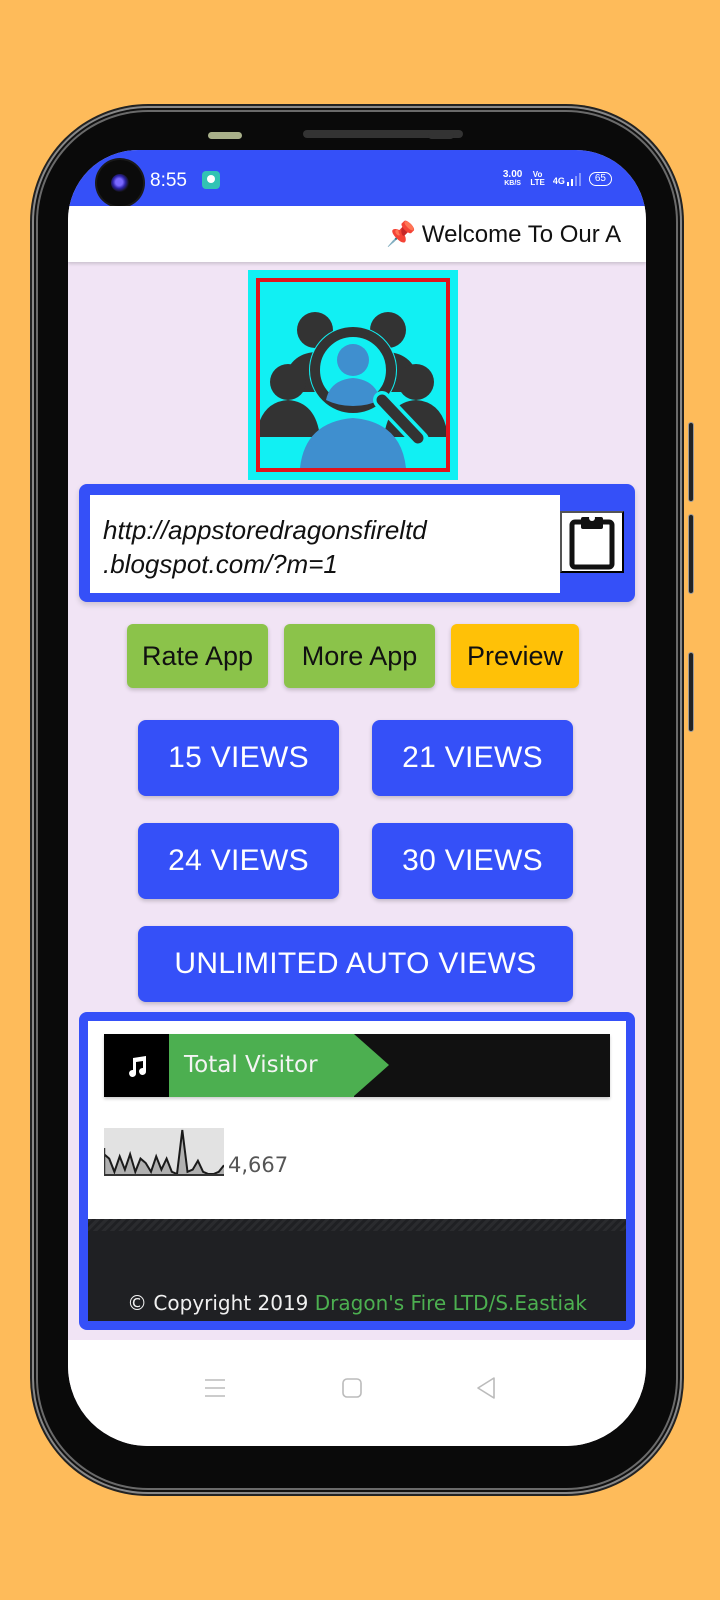 The image size is (720, 1600). I want to click on system-nav-bar, so click(357, 1393).